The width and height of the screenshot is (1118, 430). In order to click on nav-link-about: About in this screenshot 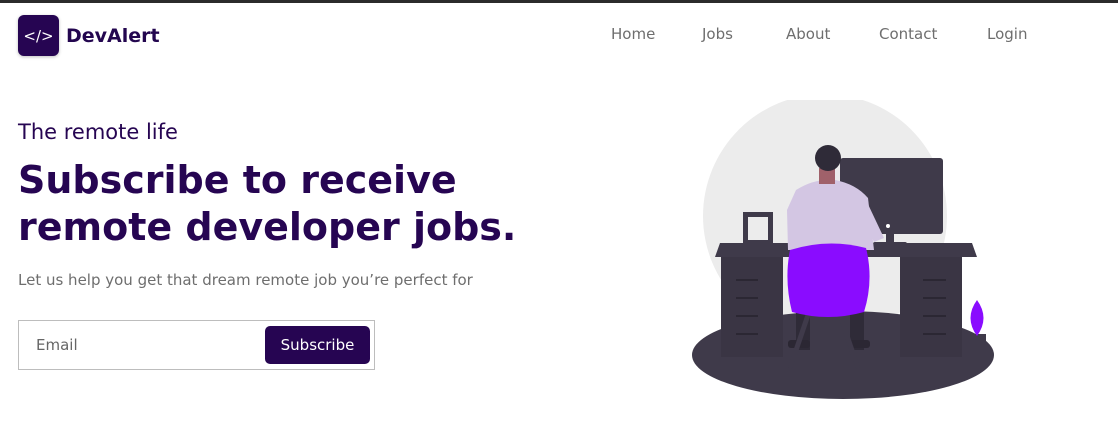, I will do `click(808, 34)`.